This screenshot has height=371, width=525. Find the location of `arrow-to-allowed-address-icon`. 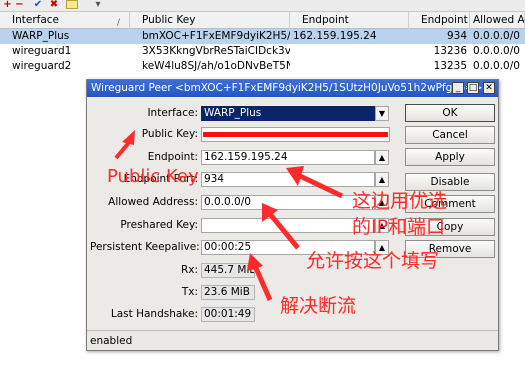

arrow-to-allowed-address-icon is located at coordinates (281, 226).